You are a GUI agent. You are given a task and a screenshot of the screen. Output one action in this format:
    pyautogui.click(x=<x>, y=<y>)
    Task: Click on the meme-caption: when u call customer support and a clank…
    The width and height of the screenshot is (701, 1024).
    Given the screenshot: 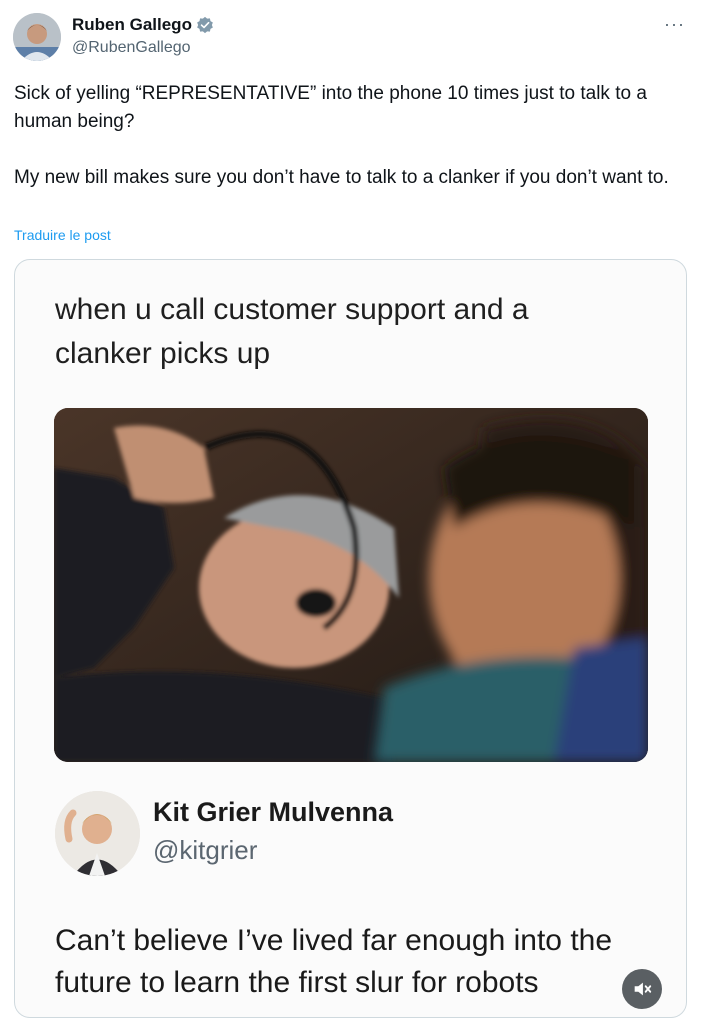 What is the action you would take?
    pyautogui.click(x=292, y=331)
    